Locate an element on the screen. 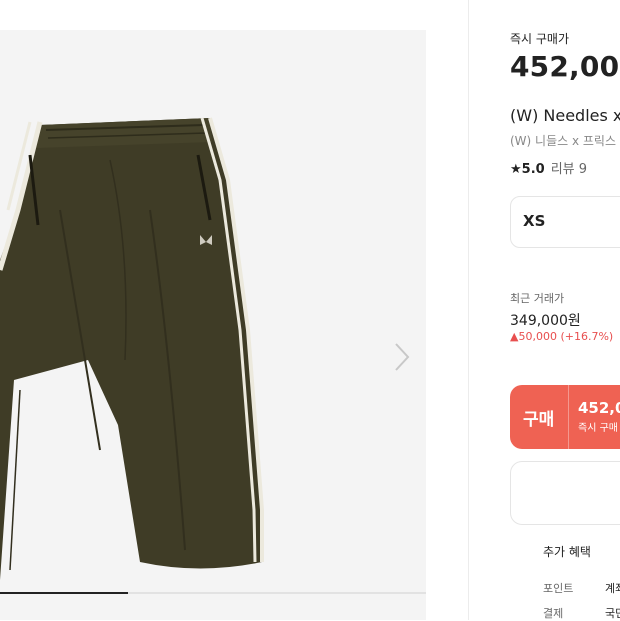 The image size is (620, 621). recent-trade-label: 최근 거래가 is located at coordinates (537, 298).